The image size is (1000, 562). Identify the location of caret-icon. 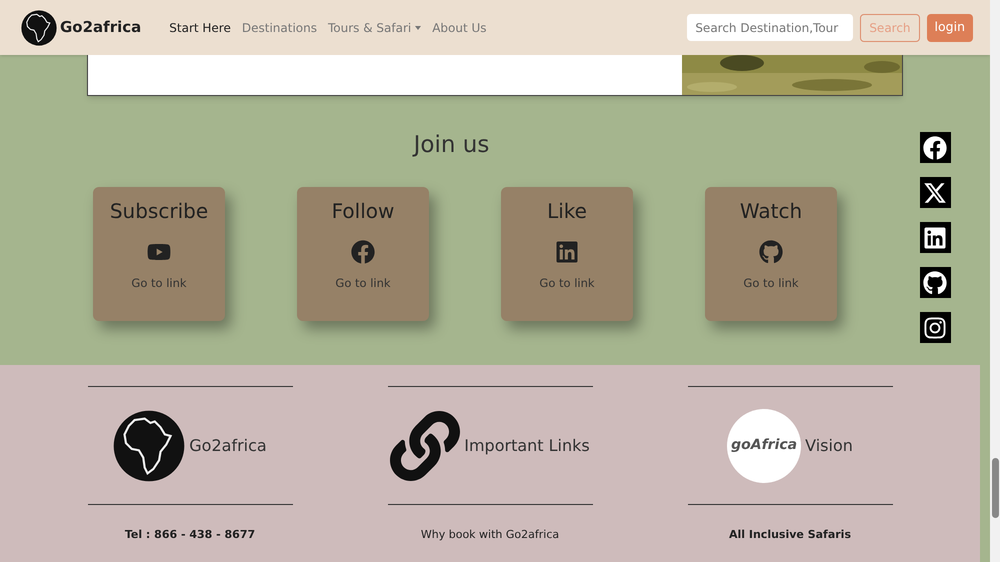
(418, 28).